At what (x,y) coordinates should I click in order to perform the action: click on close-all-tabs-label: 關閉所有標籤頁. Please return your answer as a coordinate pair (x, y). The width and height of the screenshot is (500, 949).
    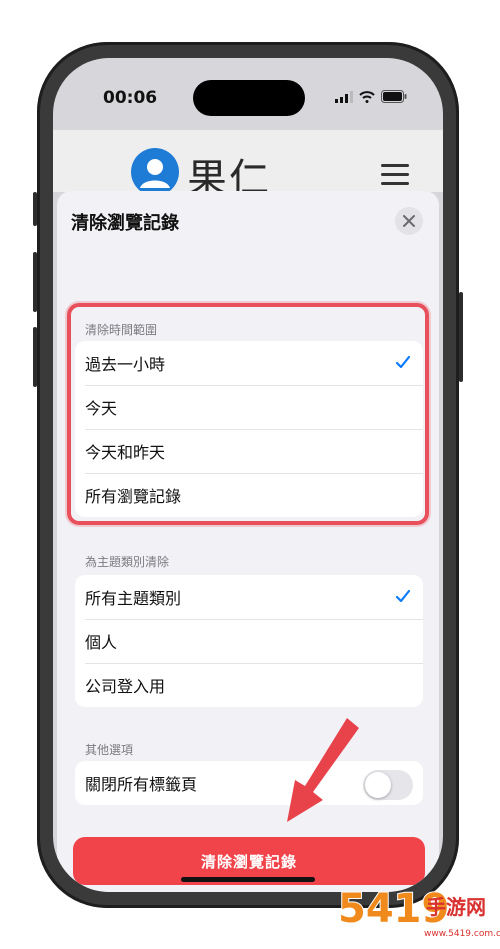
    Looking at the image, I should click on (141, 784).